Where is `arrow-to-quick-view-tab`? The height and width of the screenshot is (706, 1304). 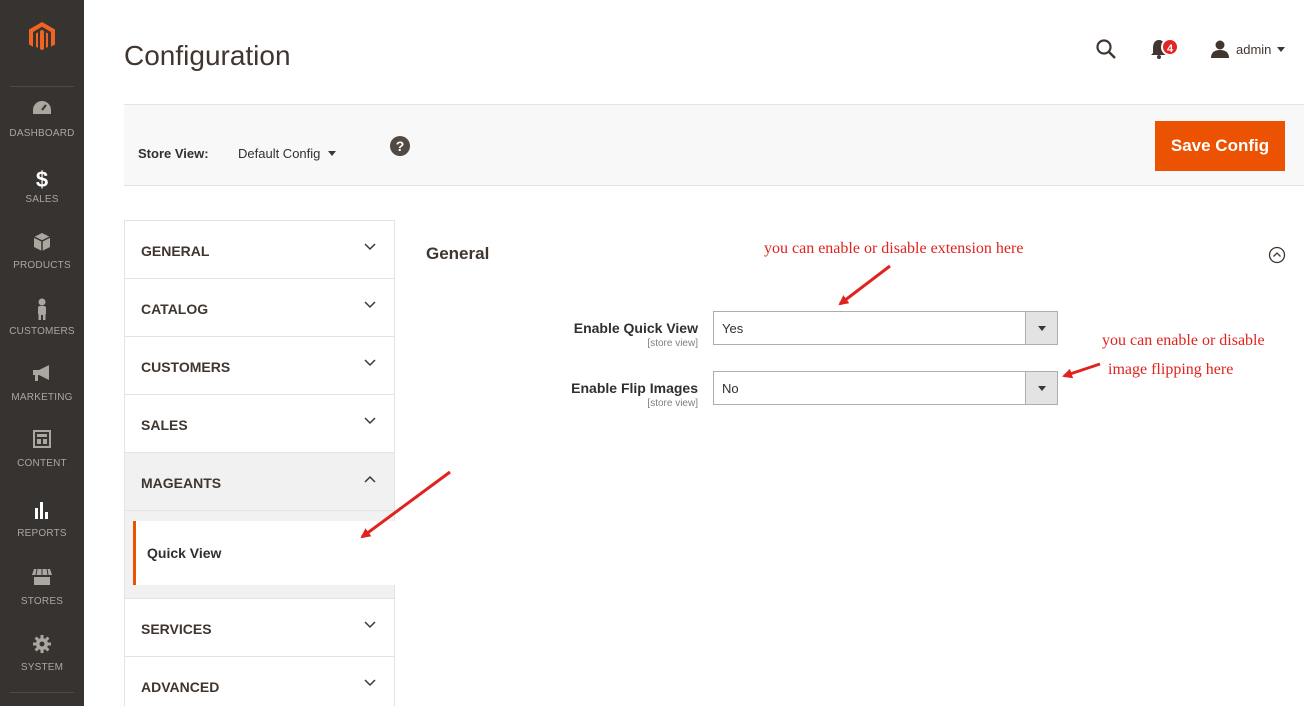
arrow-to-quick-view-tab is located at coordinates (405, 504).